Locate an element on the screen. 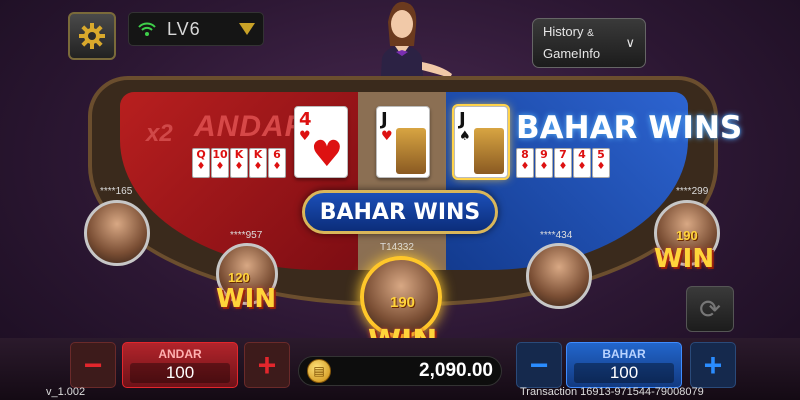 The width and height of the screenshot is (800, 400). andar-bet-amount: 100 is located at coordinates (180, 373).